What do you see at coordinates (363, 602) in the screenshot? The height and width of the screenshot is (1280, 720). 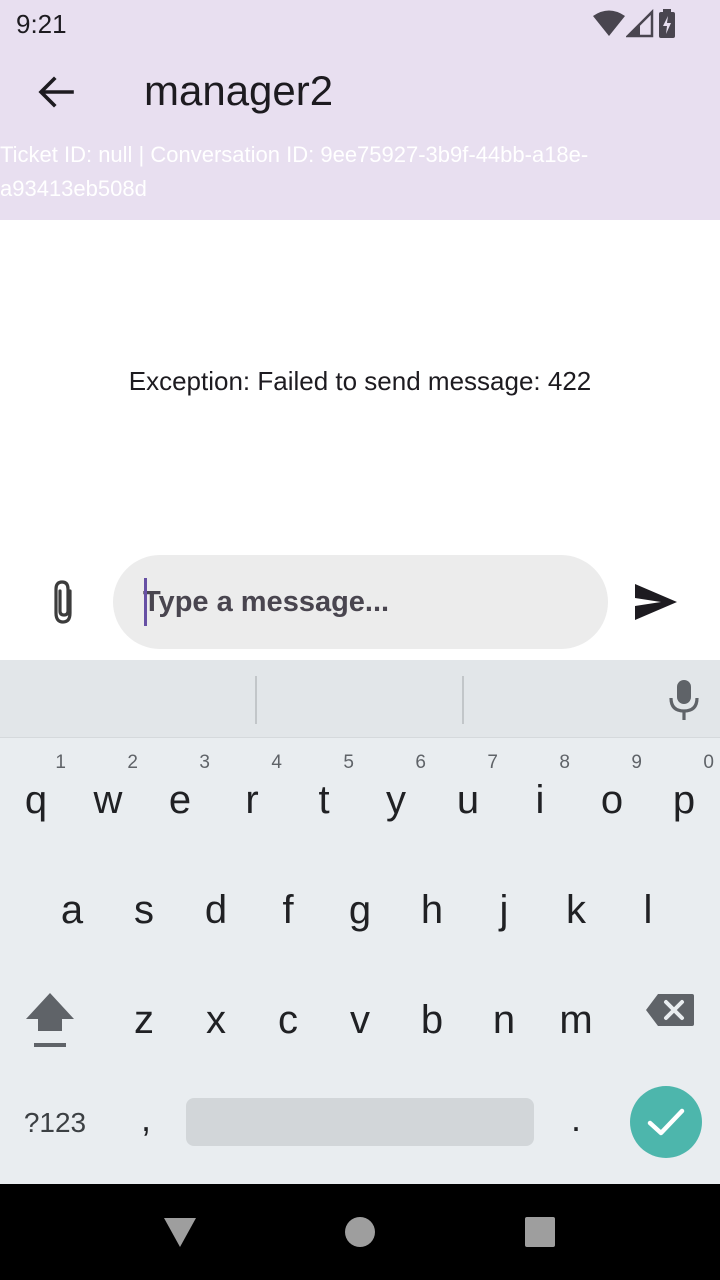 I see `message-input` at bounding box center [363, 602].